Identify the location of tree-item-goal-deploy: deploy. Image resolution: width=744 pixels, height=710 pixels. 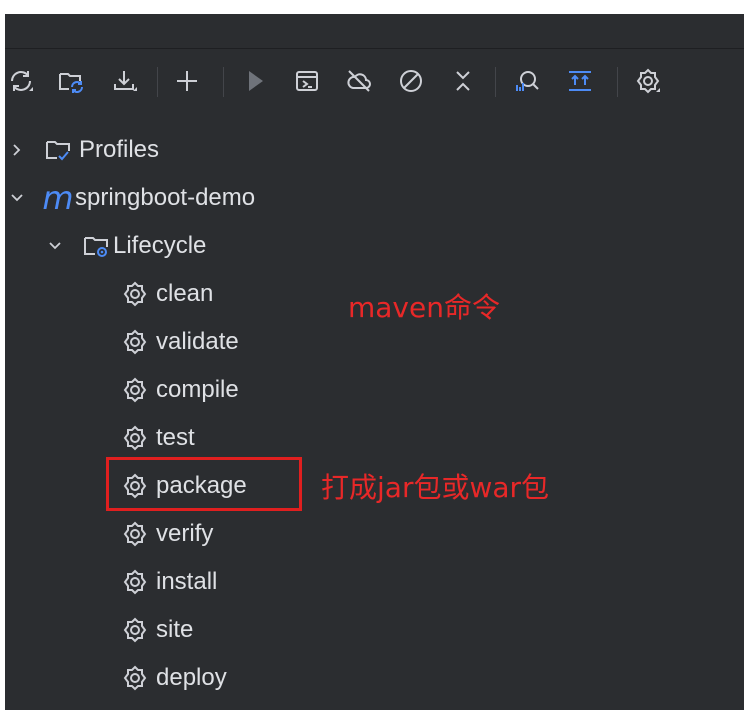
(330, 678).